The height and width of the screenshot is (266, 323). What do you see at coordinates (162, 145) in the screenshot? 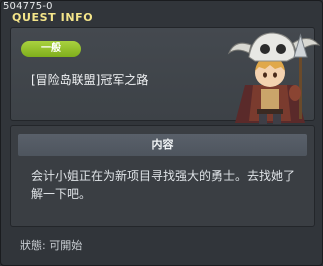
I see `content-header: 内容` at bounding box center [162, 145].